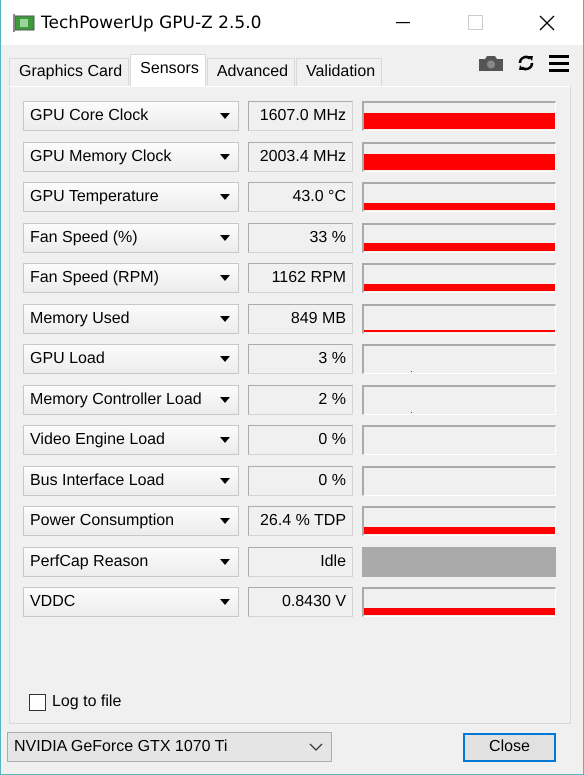 This screenshot has height=775, width=584. Describe the element at coordinates (559, 63) in the screenshot. I see `menu-icon` at that location.